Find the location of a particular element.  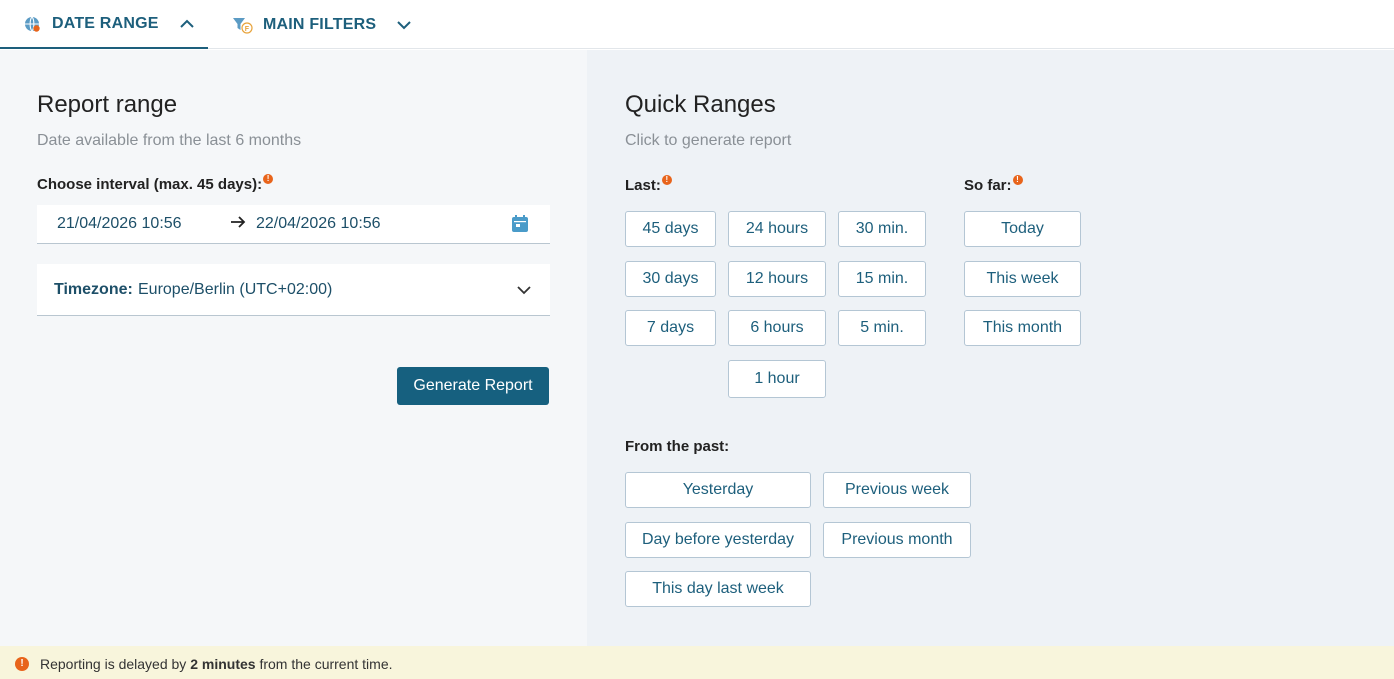

past-range-button: Previous week is located at coordinates (897, 490).